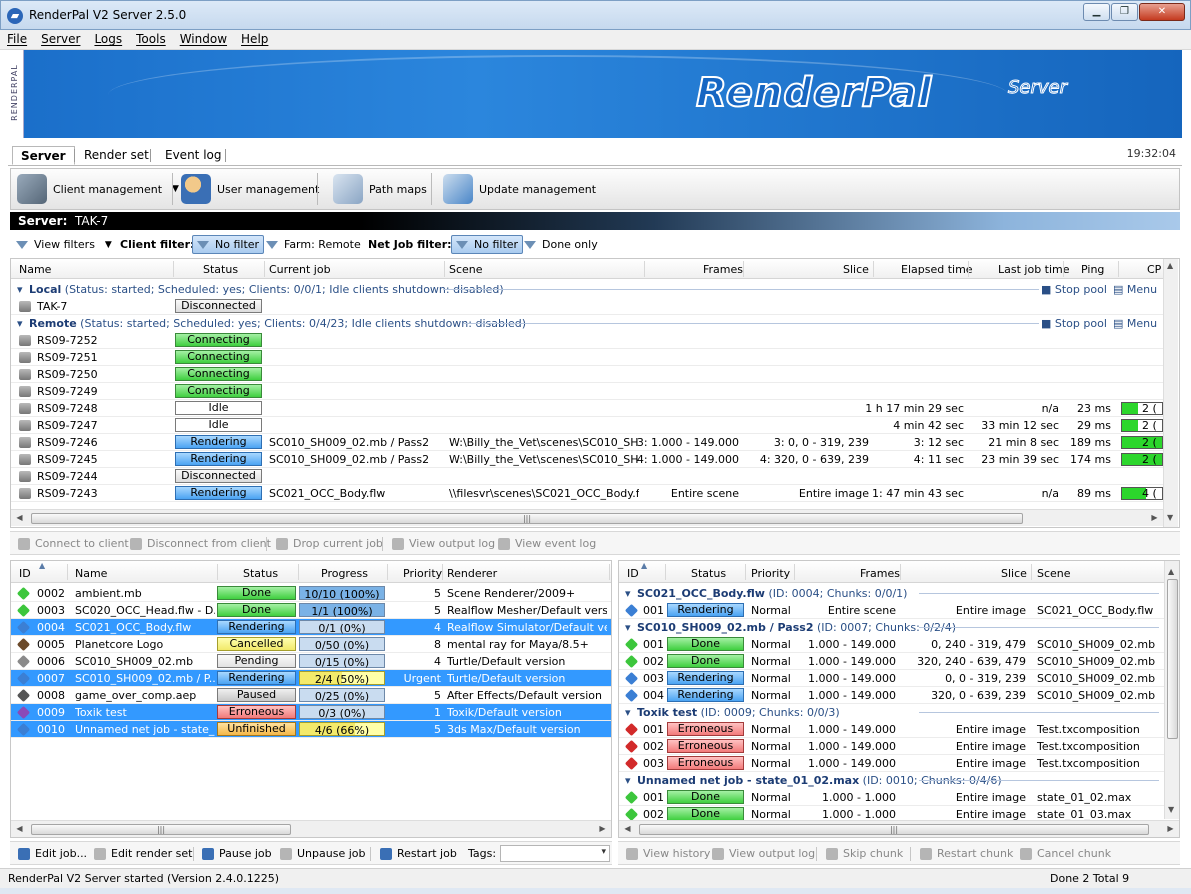 This screenshot has height=894, width=1191. I want to click on col-scene: Scene, so click(466, 269).